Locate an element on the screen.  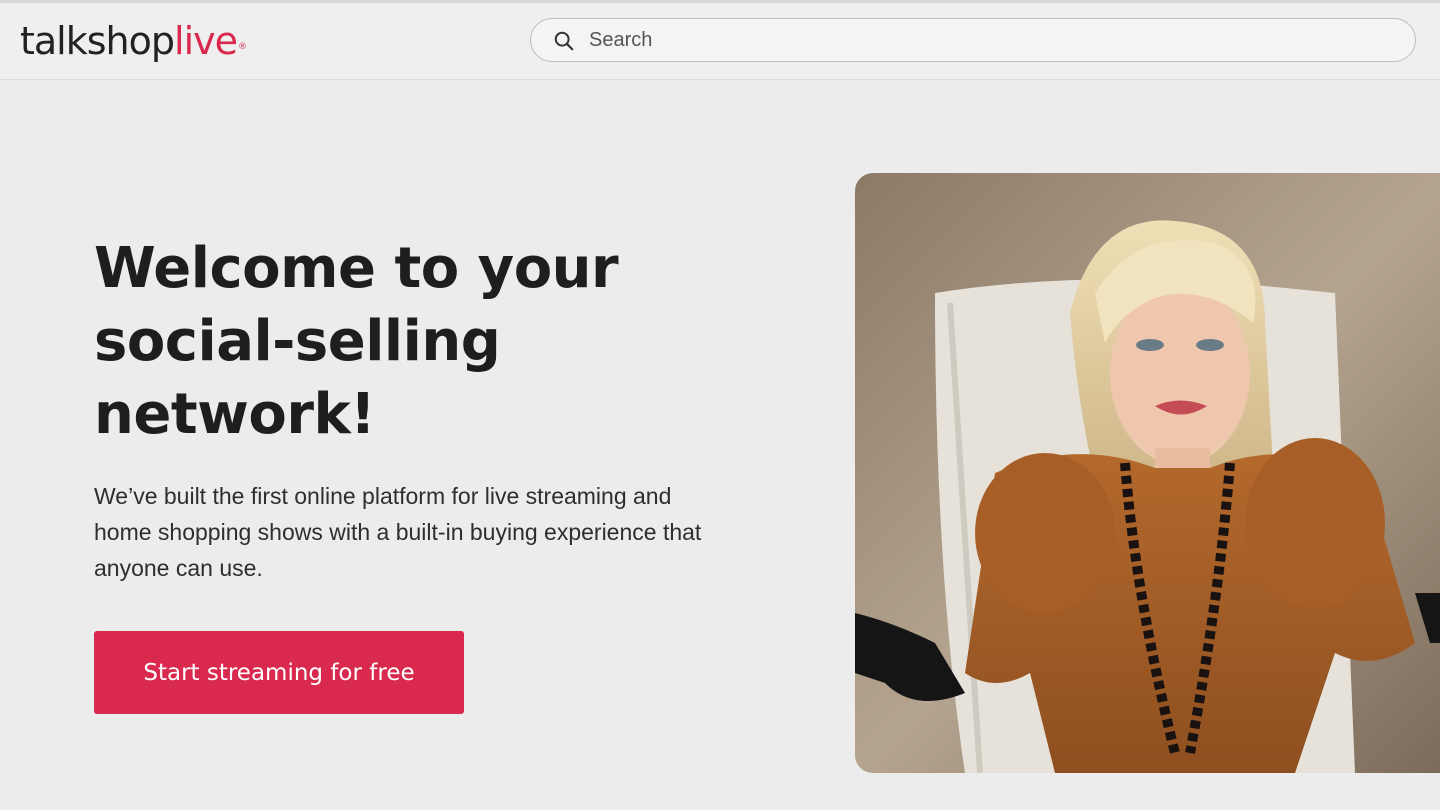
search-bar is located at coordinates (973, 40).